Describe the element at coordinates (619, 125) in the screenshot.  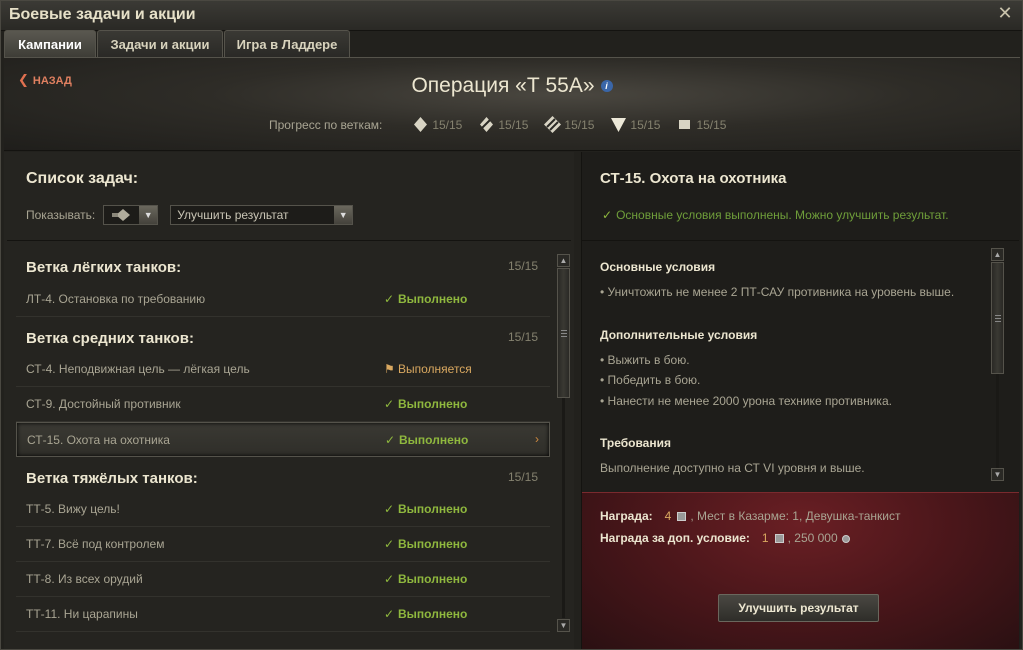
I see `td-icon` at that location.